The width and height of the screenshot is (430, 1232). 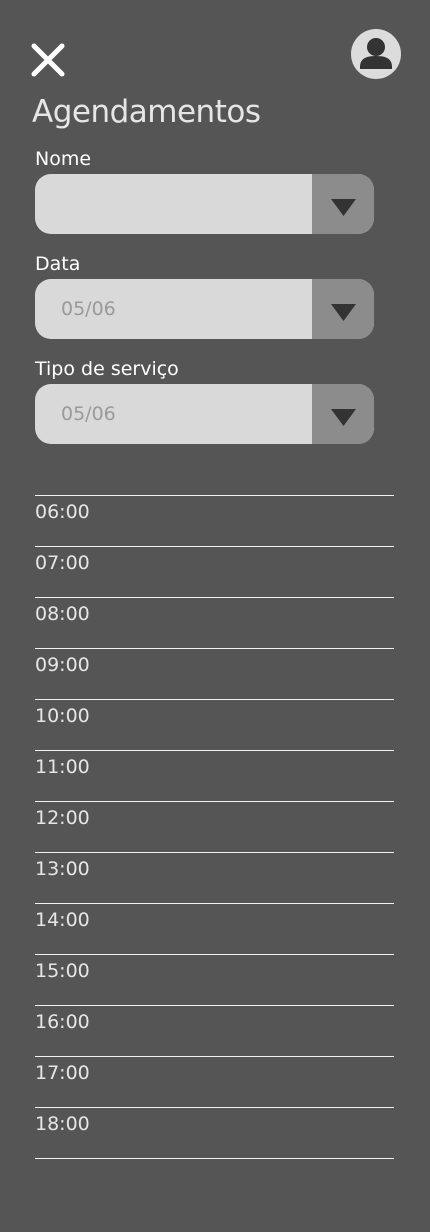 What do you see at coordinates (62, 512) in the screenshot?
I see `time-label: 06:00` at bounding box center [62, 512].